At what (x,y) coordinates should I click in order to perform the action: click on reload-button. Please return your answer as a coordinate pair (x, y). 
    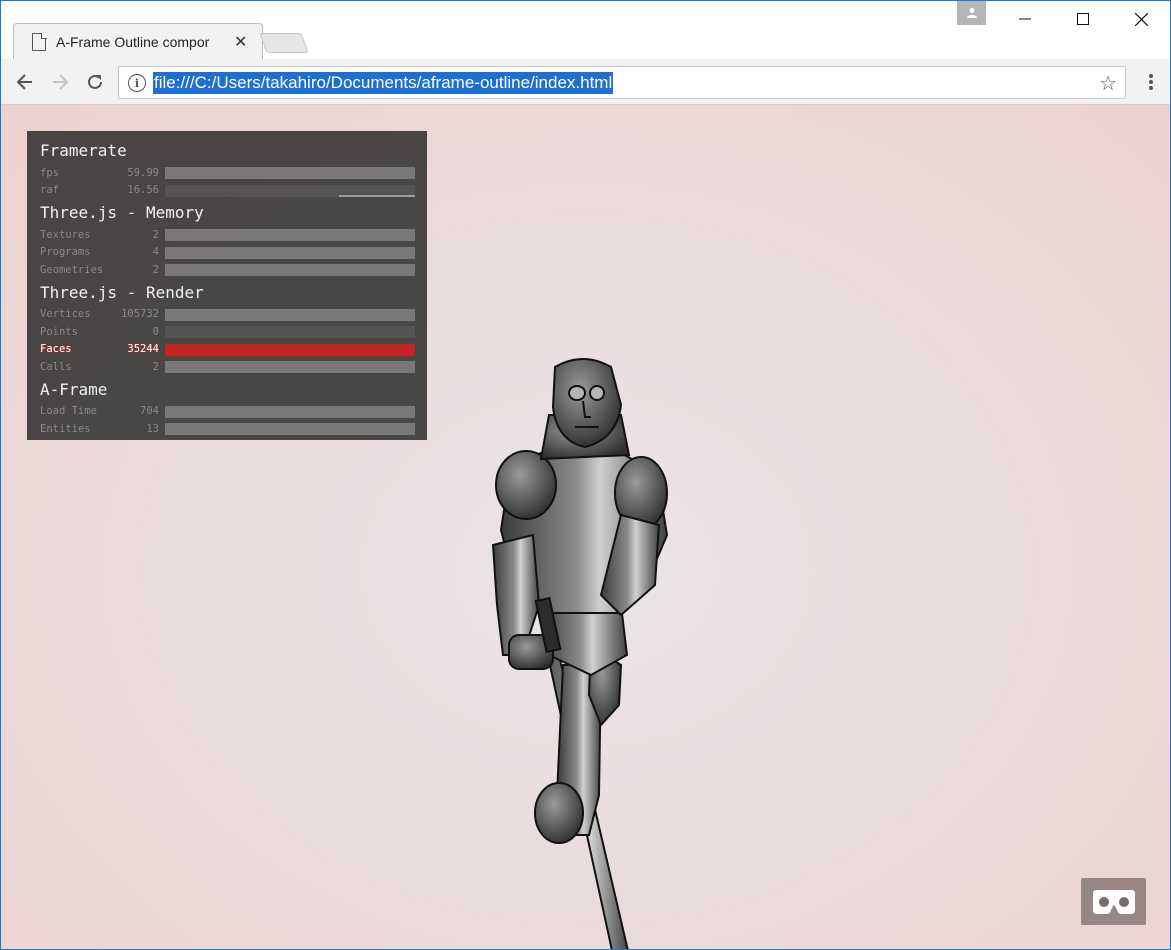
    Looking at the image, I should click on (95, 82).